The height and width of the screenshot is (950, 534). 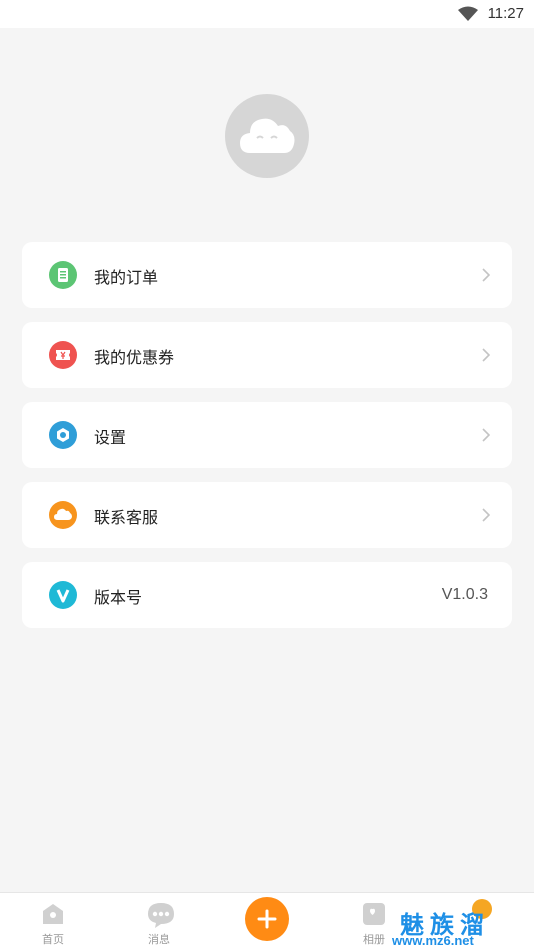 What do you see at coordinates (53, 939) in the screenshot?
I see `tab-label: 首页` at bounding box center [53, 939].